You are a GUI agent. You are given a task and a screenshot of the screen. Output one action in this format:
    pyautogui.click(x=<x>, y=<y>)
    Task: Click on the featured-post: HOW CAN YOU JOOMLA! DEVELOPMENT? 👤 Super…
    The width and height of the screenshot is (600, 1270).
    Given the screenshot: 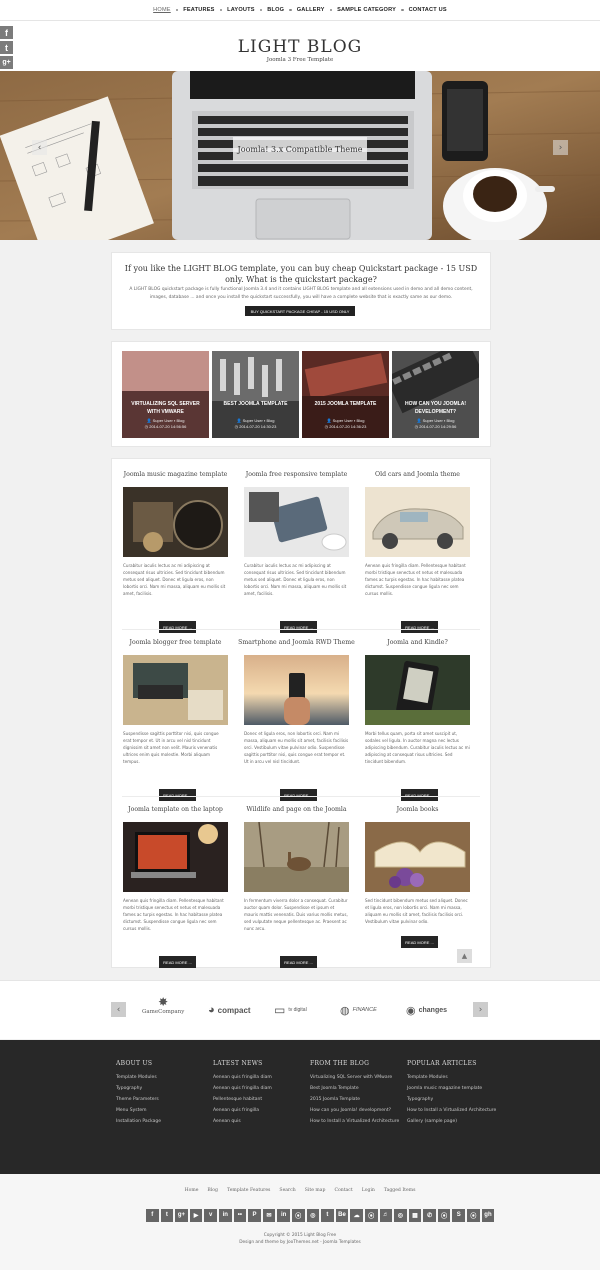 What is the action you would take?
    pyautogui.click(x=435, y=394)
    